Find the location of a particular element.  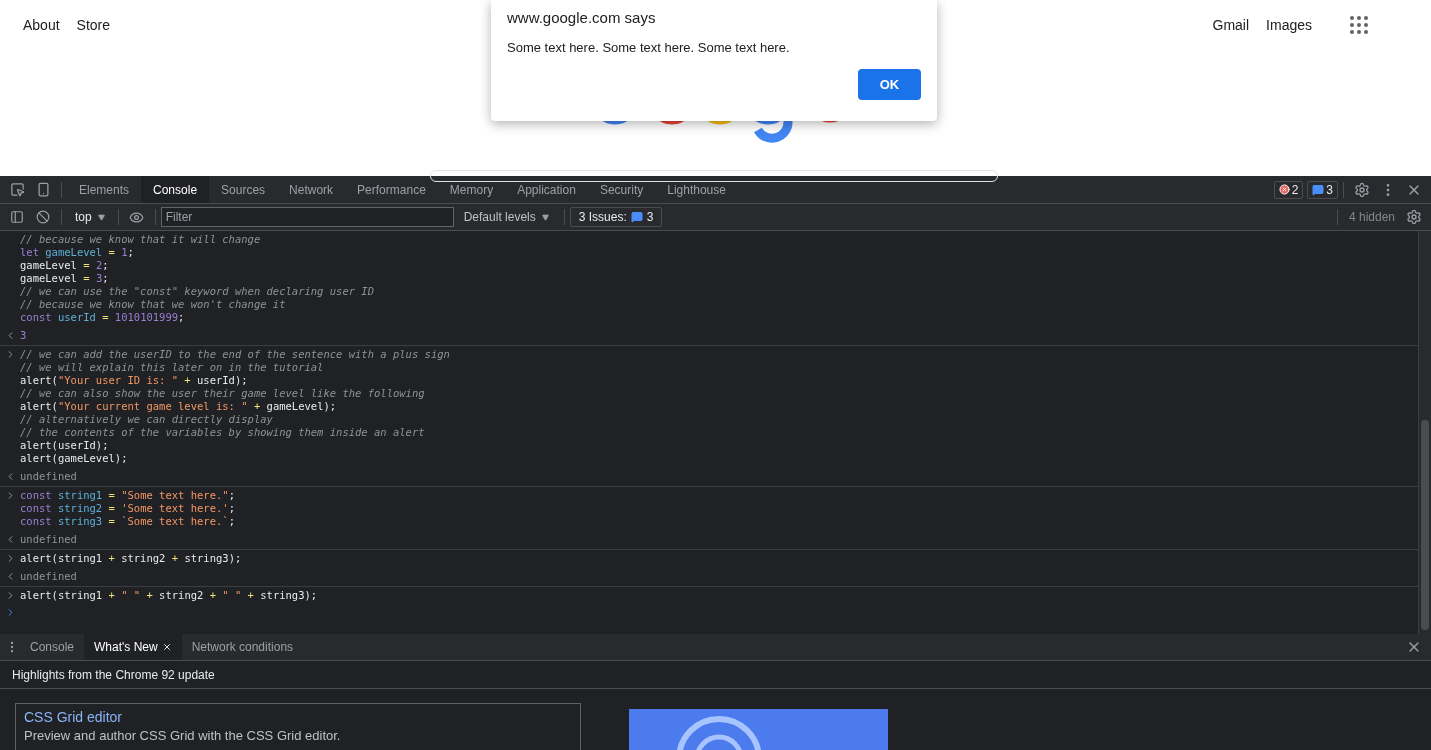

devtools-tab: Network is located at coordinates (311, 189).